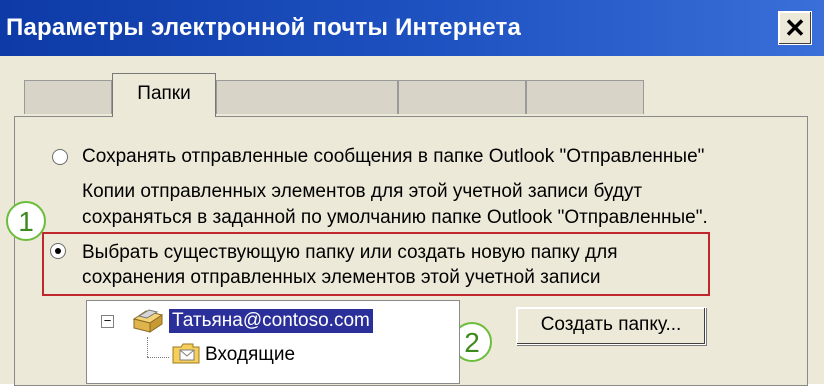 This screenshot has width=824, height=386. I want to click on tab-connection, so click(462, 97).